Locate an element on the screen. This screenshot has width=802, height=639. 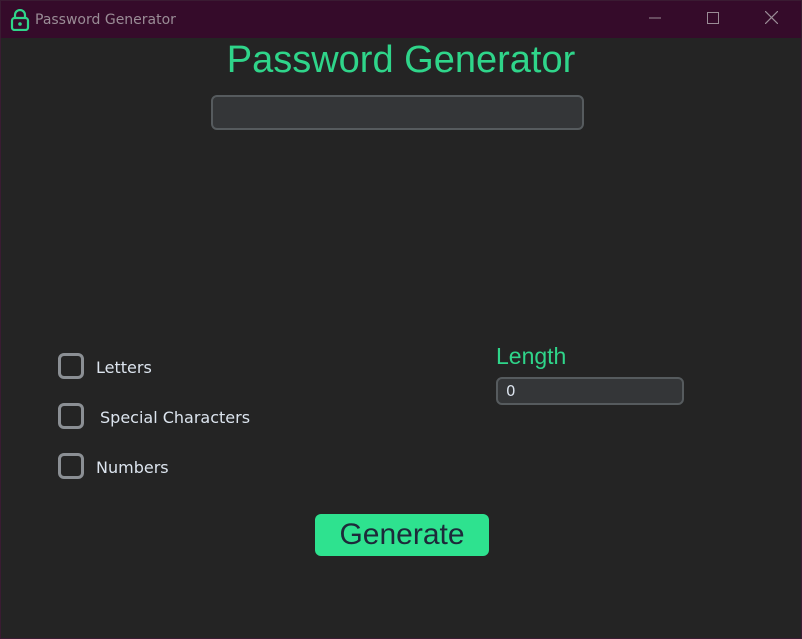
close-icon is located at coordinates (771, 19).